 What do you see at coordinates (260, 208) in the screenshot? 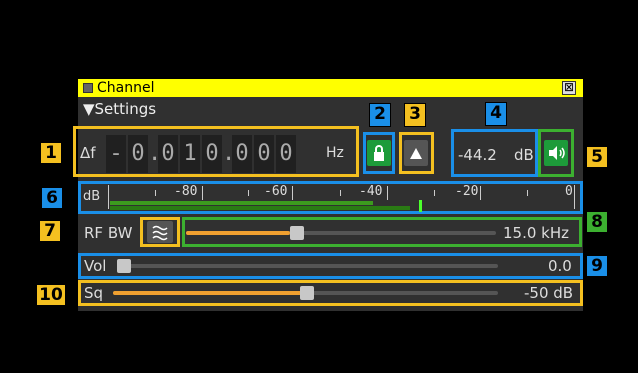
I see `meter-level-bar` at bounding box center [260, 208].